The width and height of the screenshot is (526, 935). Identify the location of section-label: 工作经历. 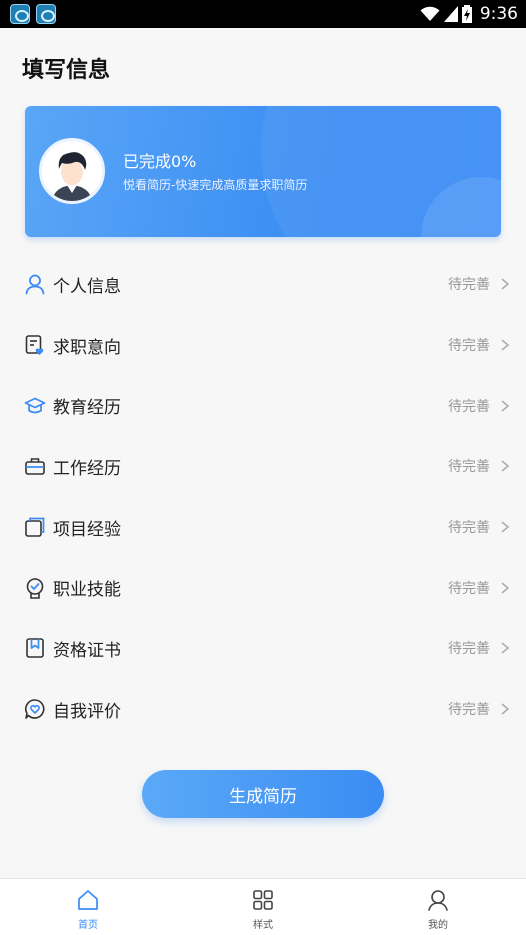
(87, 468).